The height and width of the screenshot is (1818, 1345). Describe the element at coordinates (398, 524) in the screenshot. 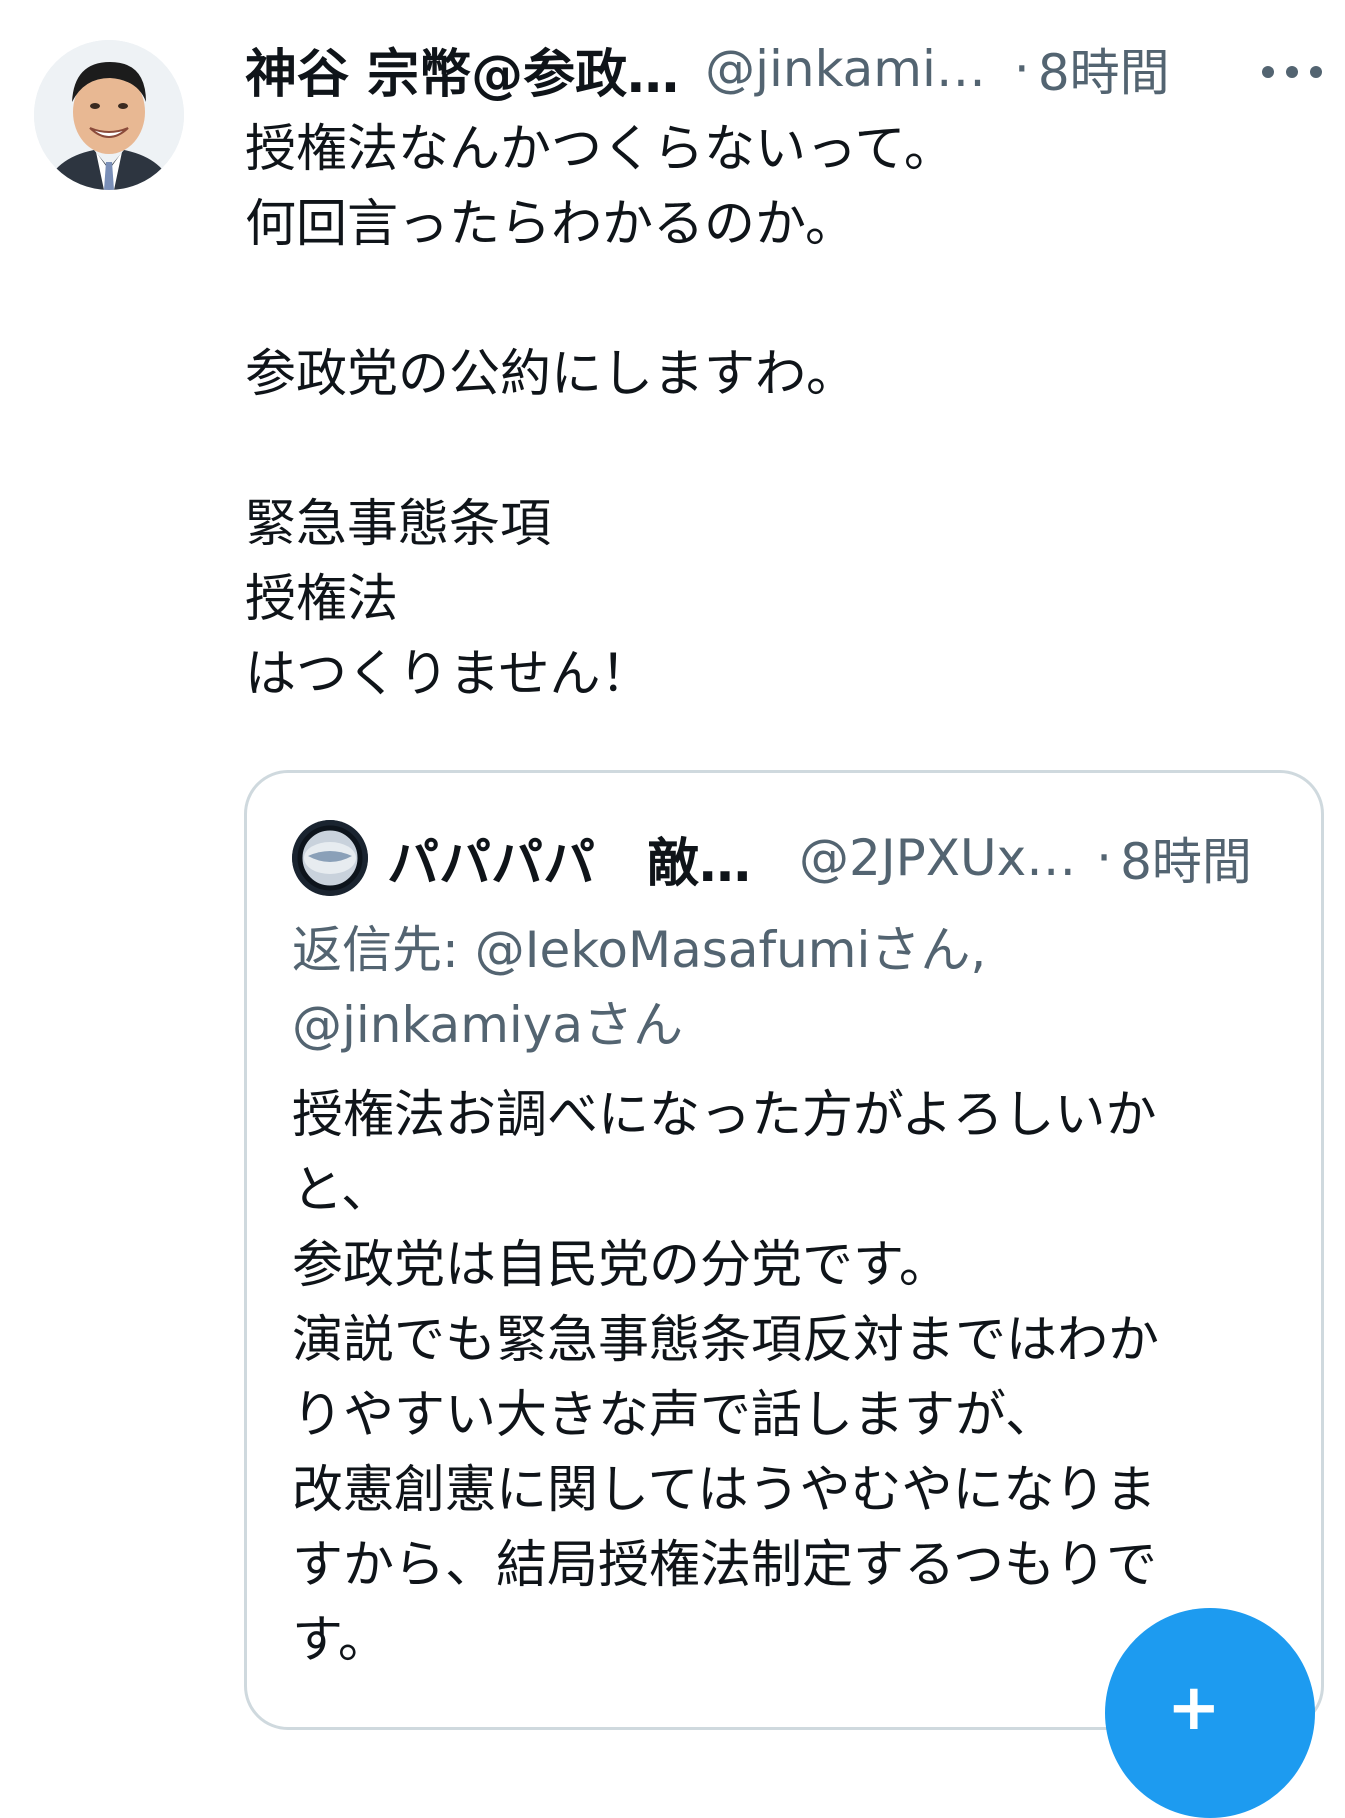

I see `tweet-line: 緊急事態条項` at that location.